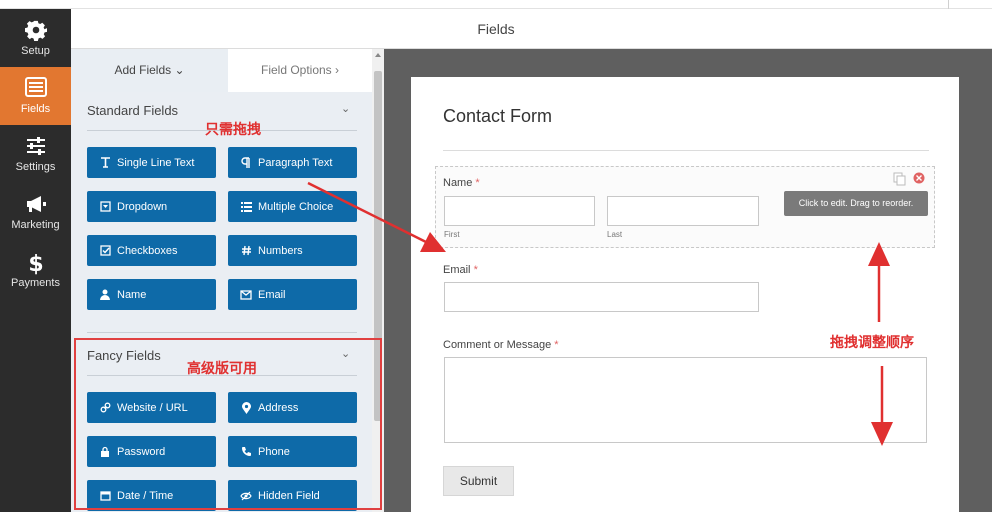 This screenshot has height=512, width=992. Describe the element at coordinates (222, 332) in the screenshot. I see `fancy-fields-divider-top` at that location.